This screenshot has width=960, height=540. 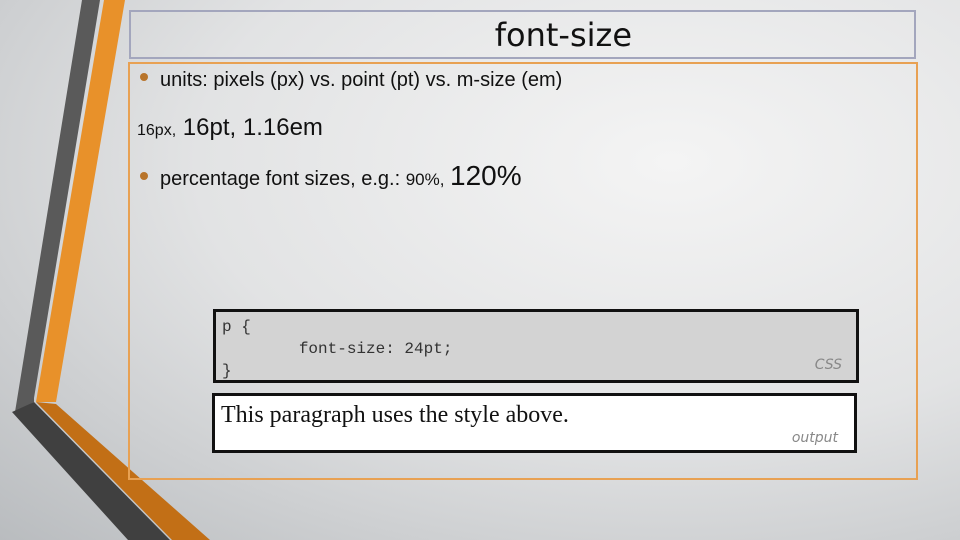 I want to click on css-label: CSS, so click(x=828, y=365).